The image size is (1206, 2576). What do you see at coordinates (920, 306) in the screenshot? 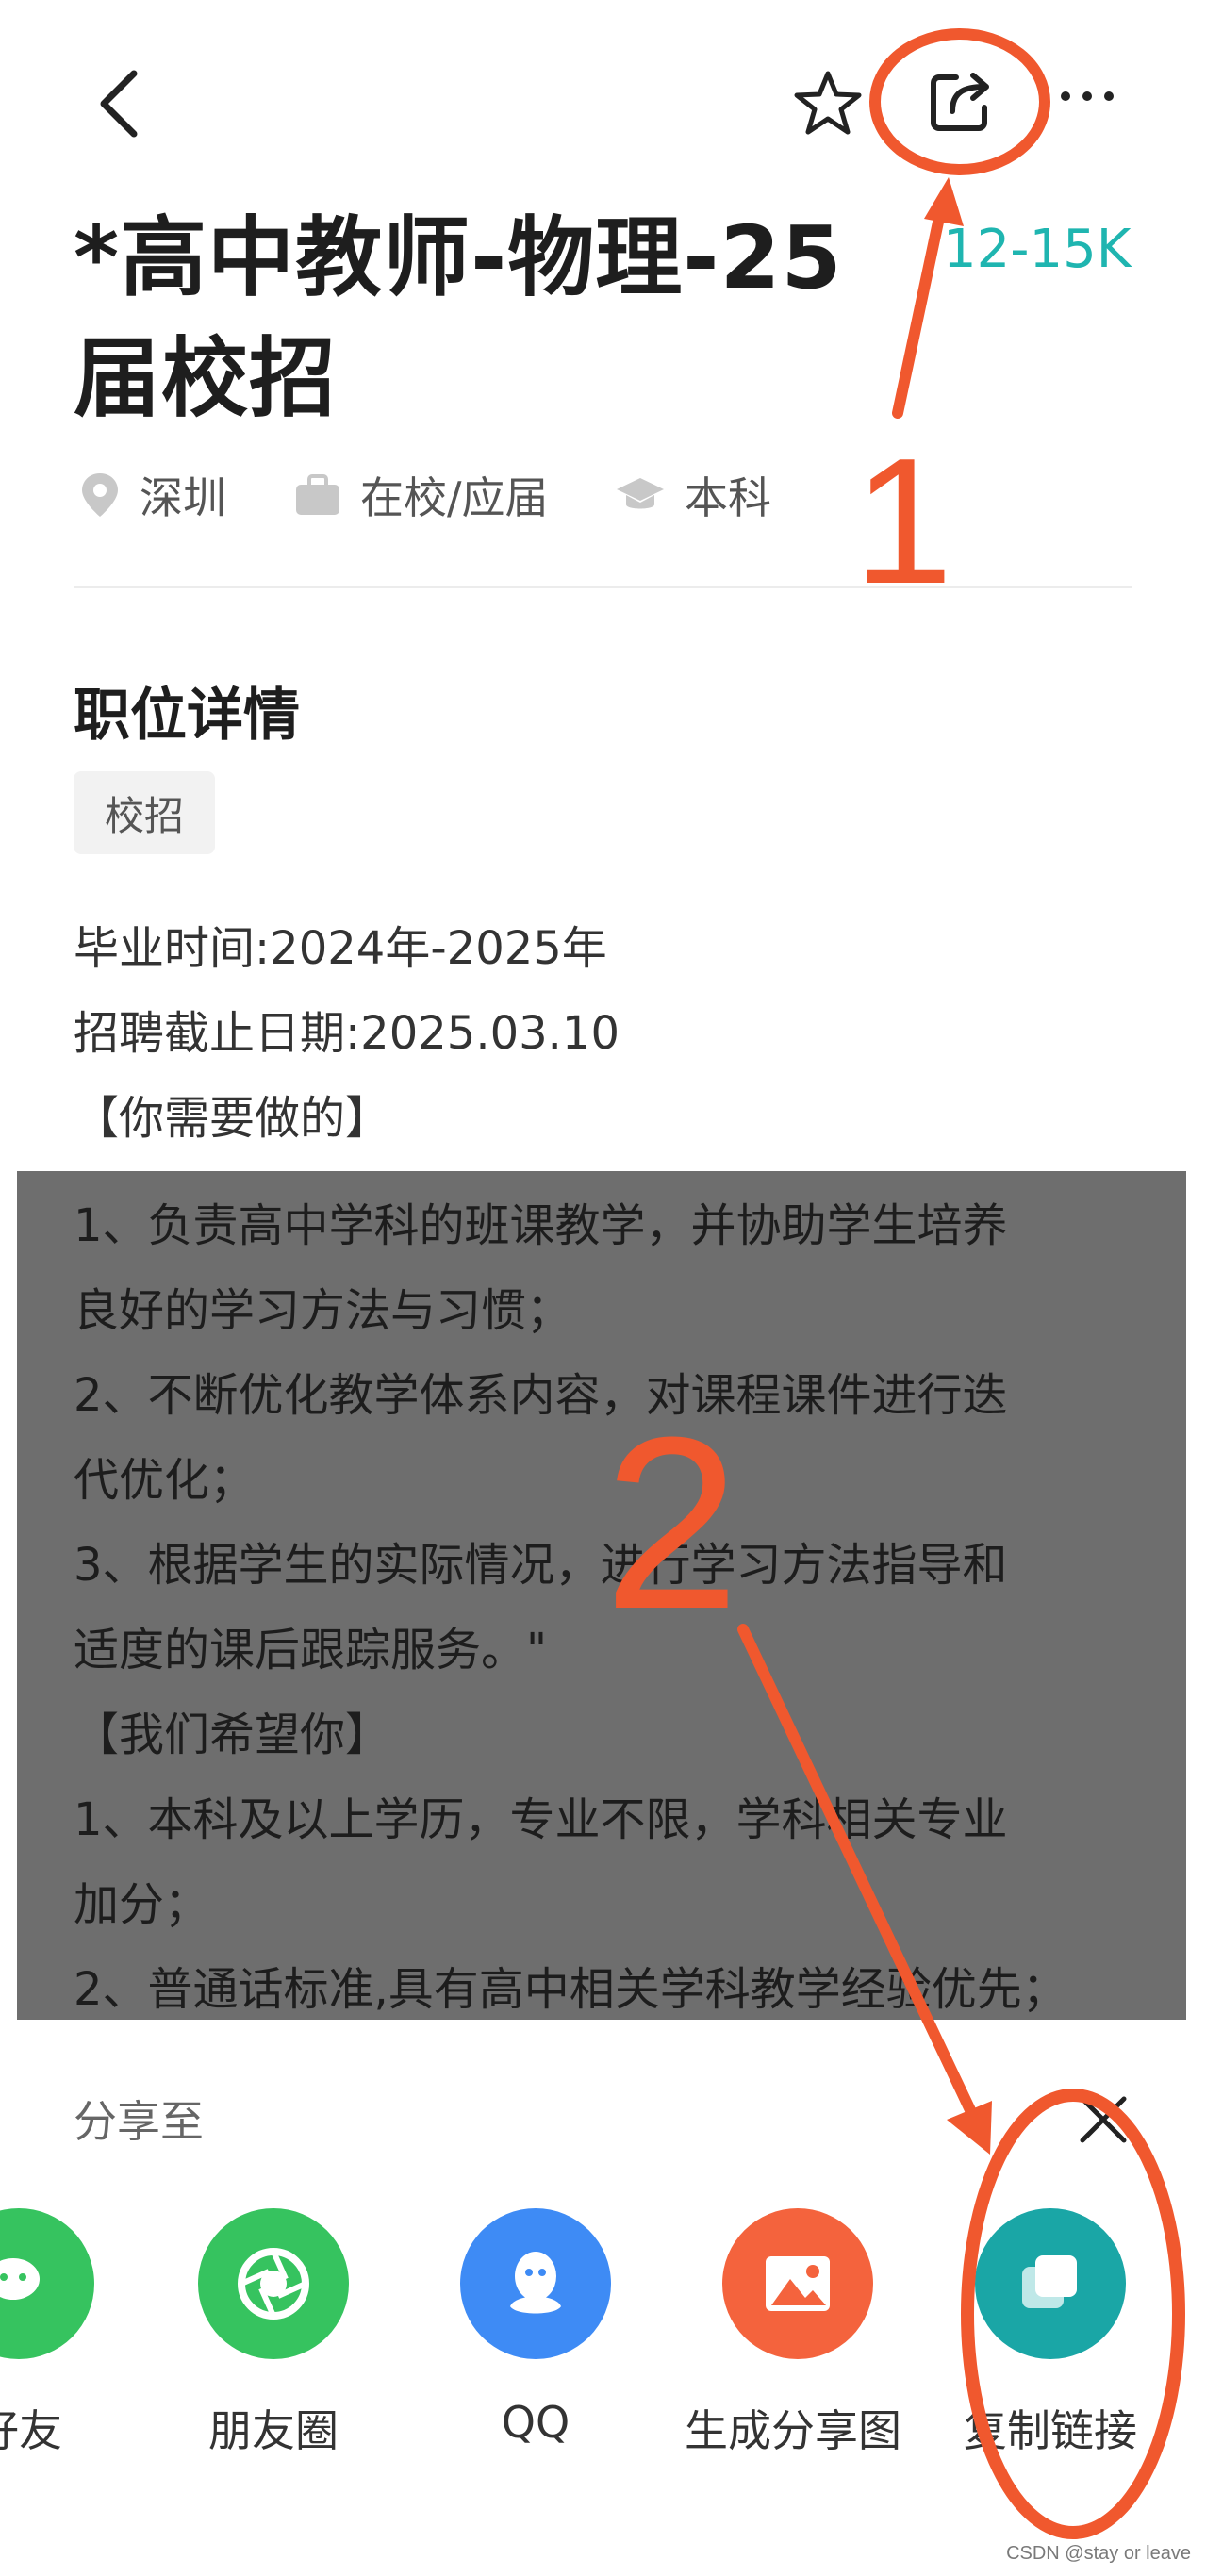
I see `annotation-arrow-1-shaft` at bounding box center [920, 306].